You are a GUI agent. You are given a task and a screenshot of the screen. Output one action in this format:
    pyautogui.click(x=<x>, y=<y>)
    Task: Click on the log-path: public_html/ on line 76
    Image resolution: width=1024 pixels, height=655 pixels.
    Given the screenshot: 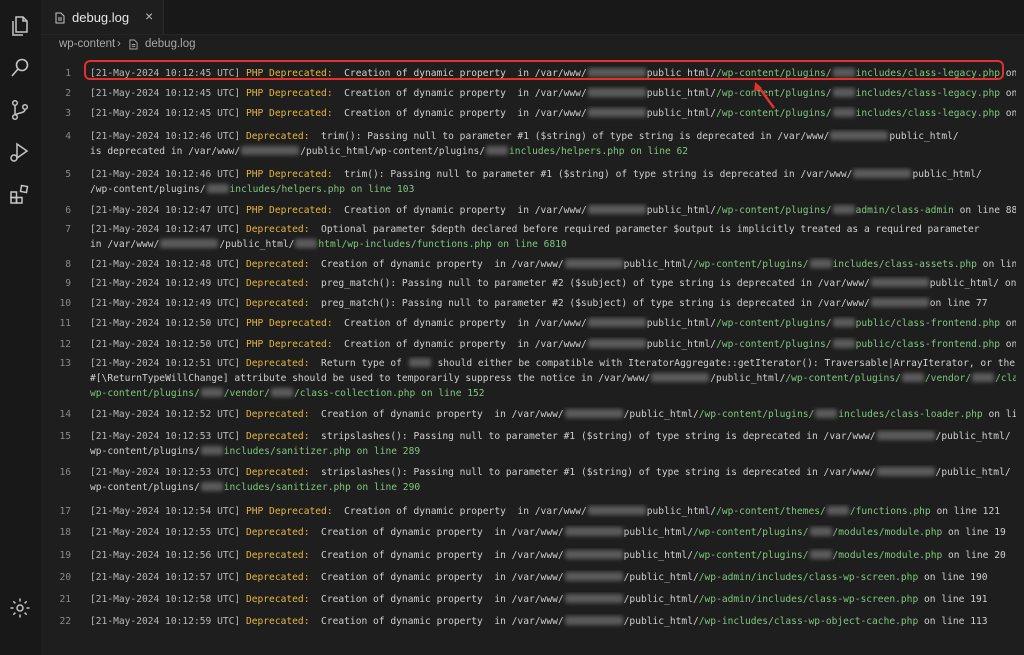 What is the action you would take?
    pyautogui.click(x=972, y=283)
    